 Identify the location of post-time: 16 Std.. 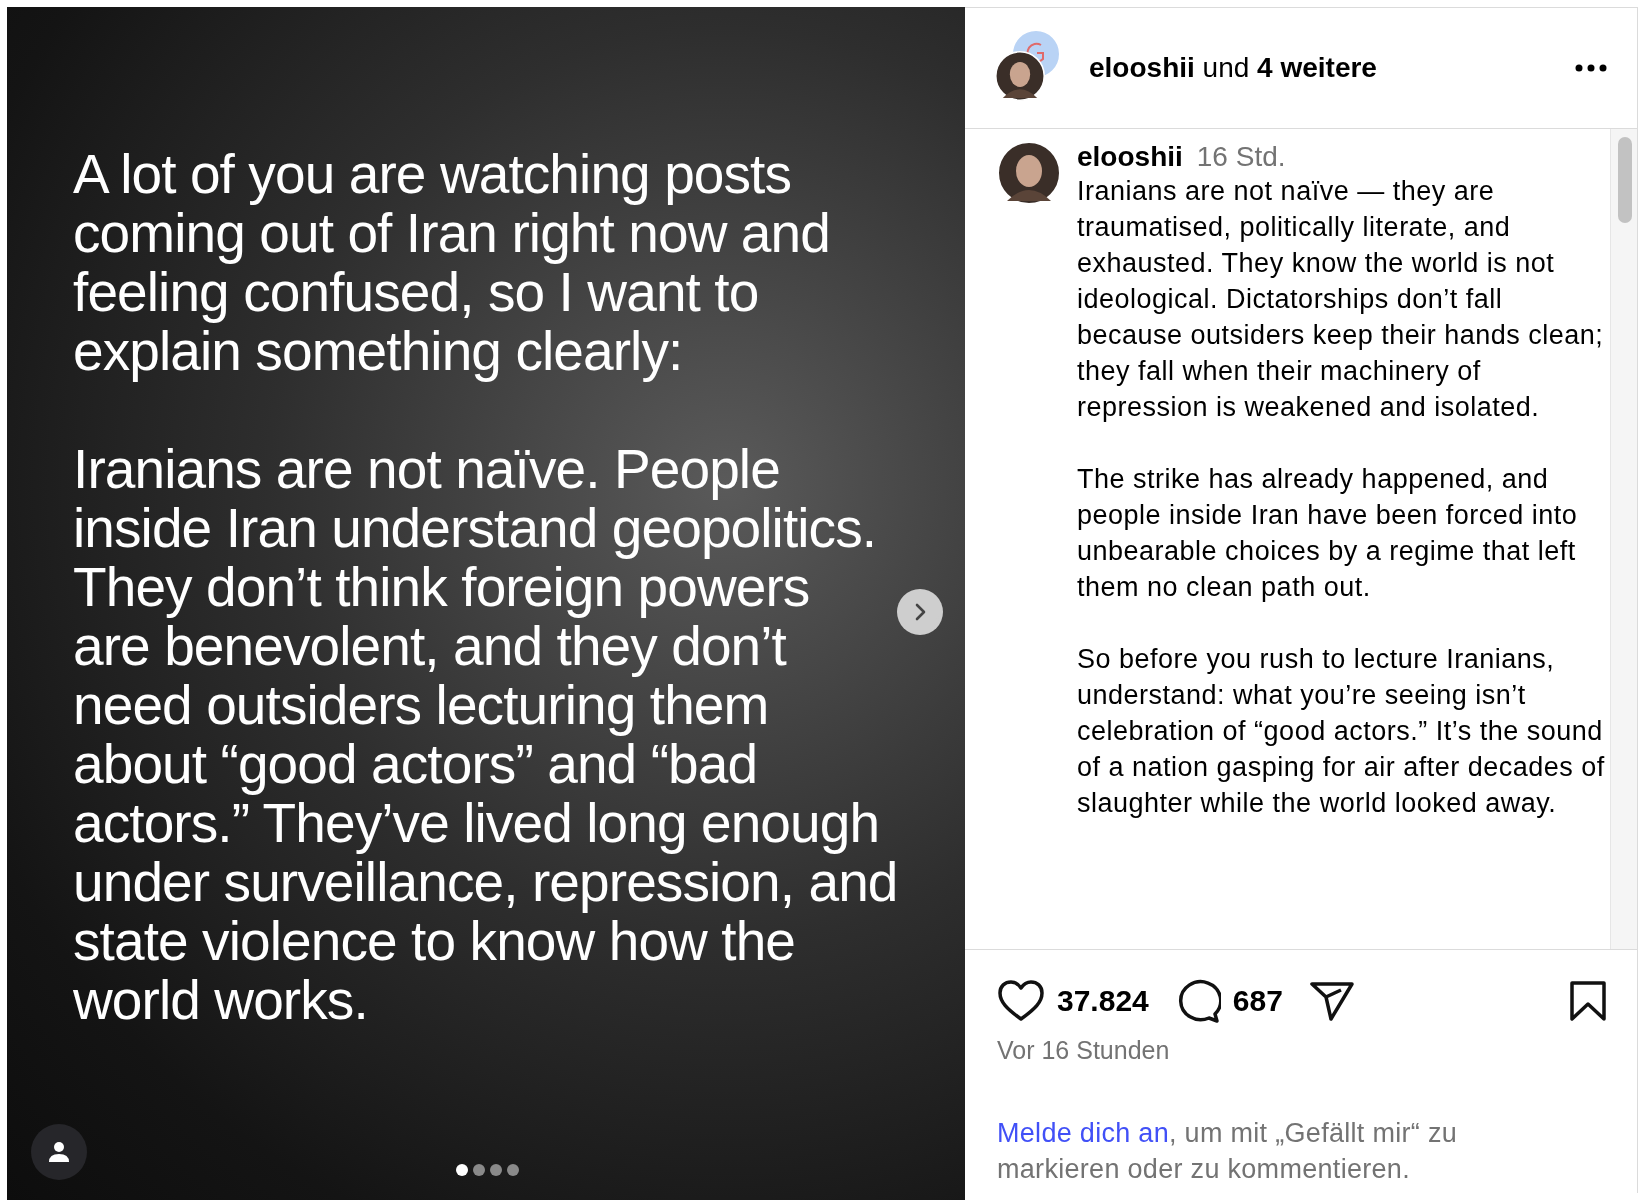
(1241, 157).